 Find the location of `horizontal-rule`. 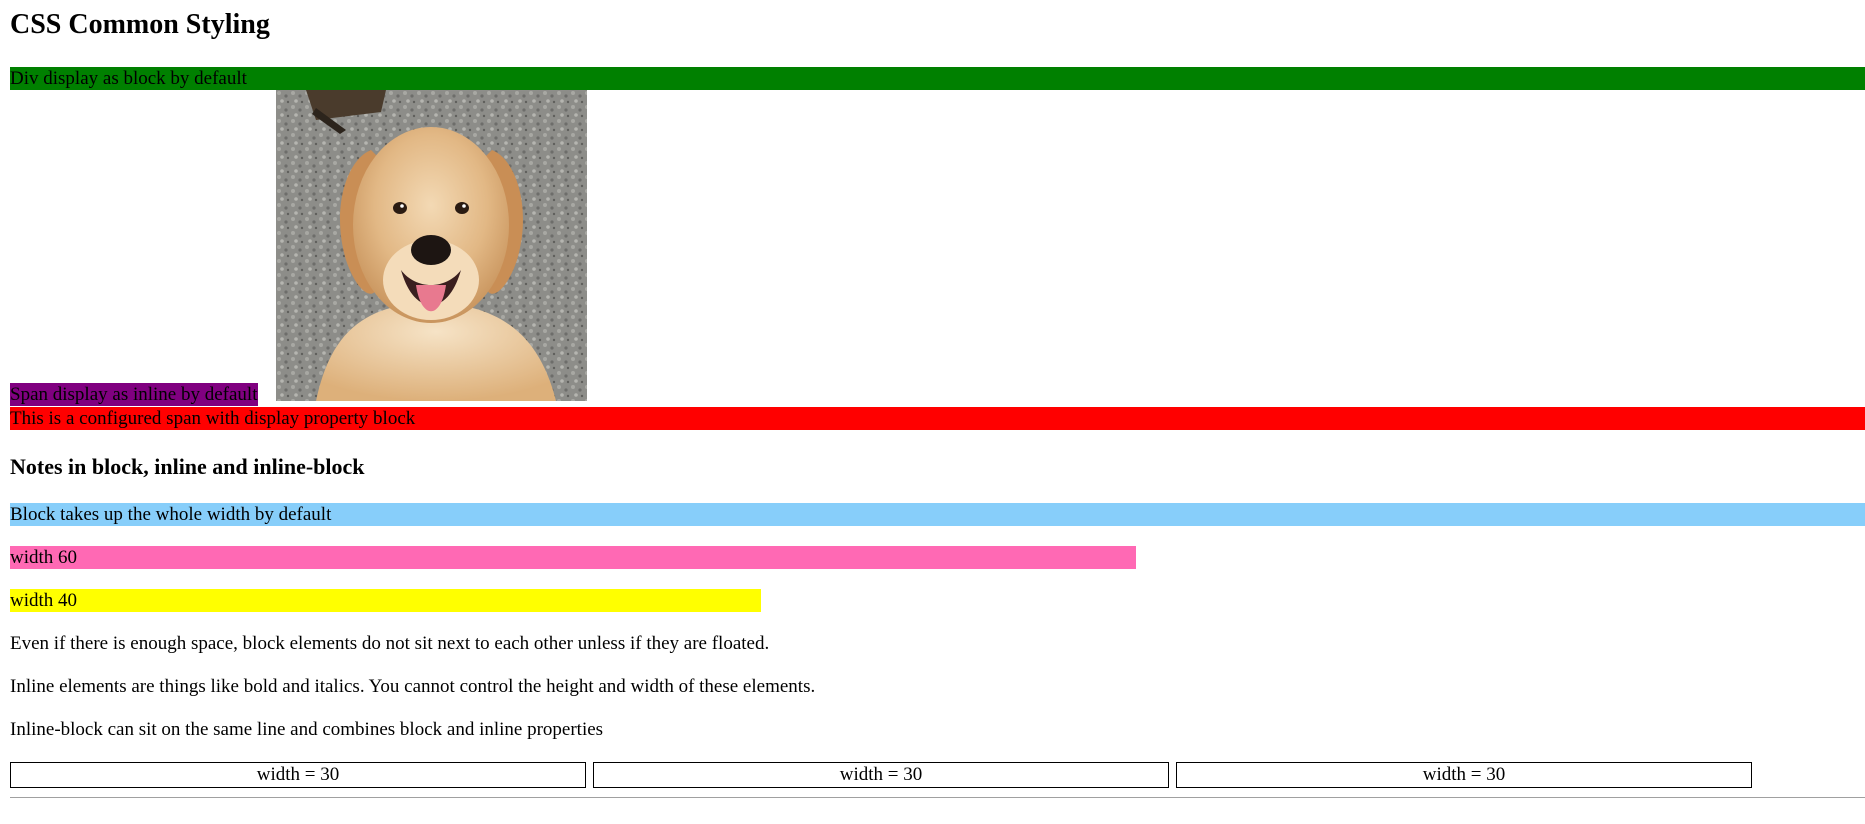

horizontal-rule is located at coordinates (937, 797).